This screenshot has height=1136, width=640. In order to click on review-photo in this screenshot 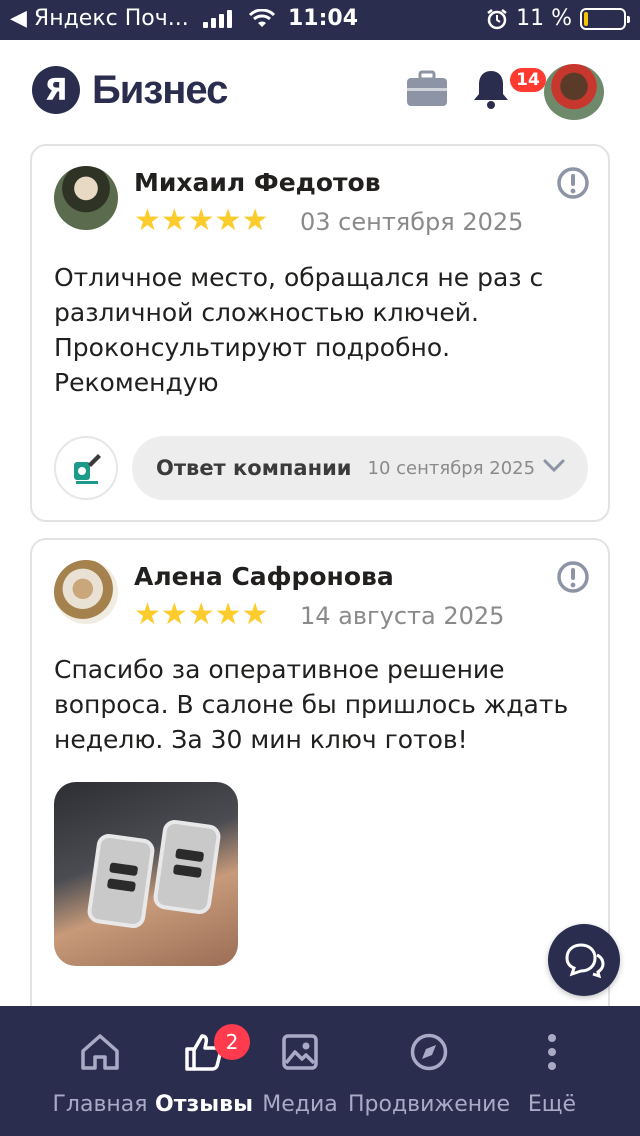, I will do `click(146, 874)`.